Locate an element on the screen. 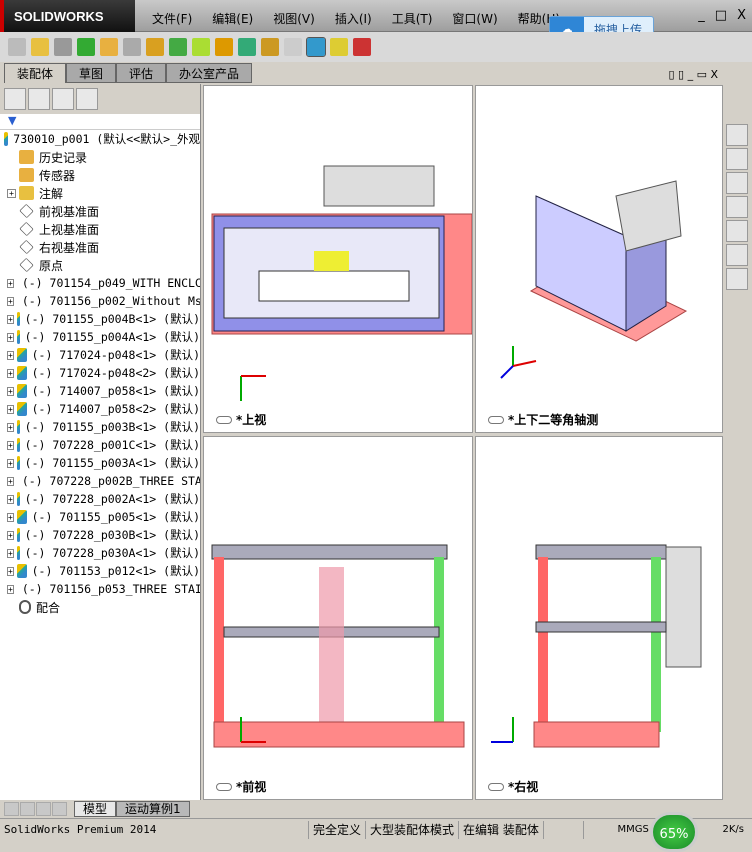 Image resolution: width=752 pixels, height=852 pixels. tree-component: + (-) 701156_p002_Without Ms is located at coordinates (100, 301).